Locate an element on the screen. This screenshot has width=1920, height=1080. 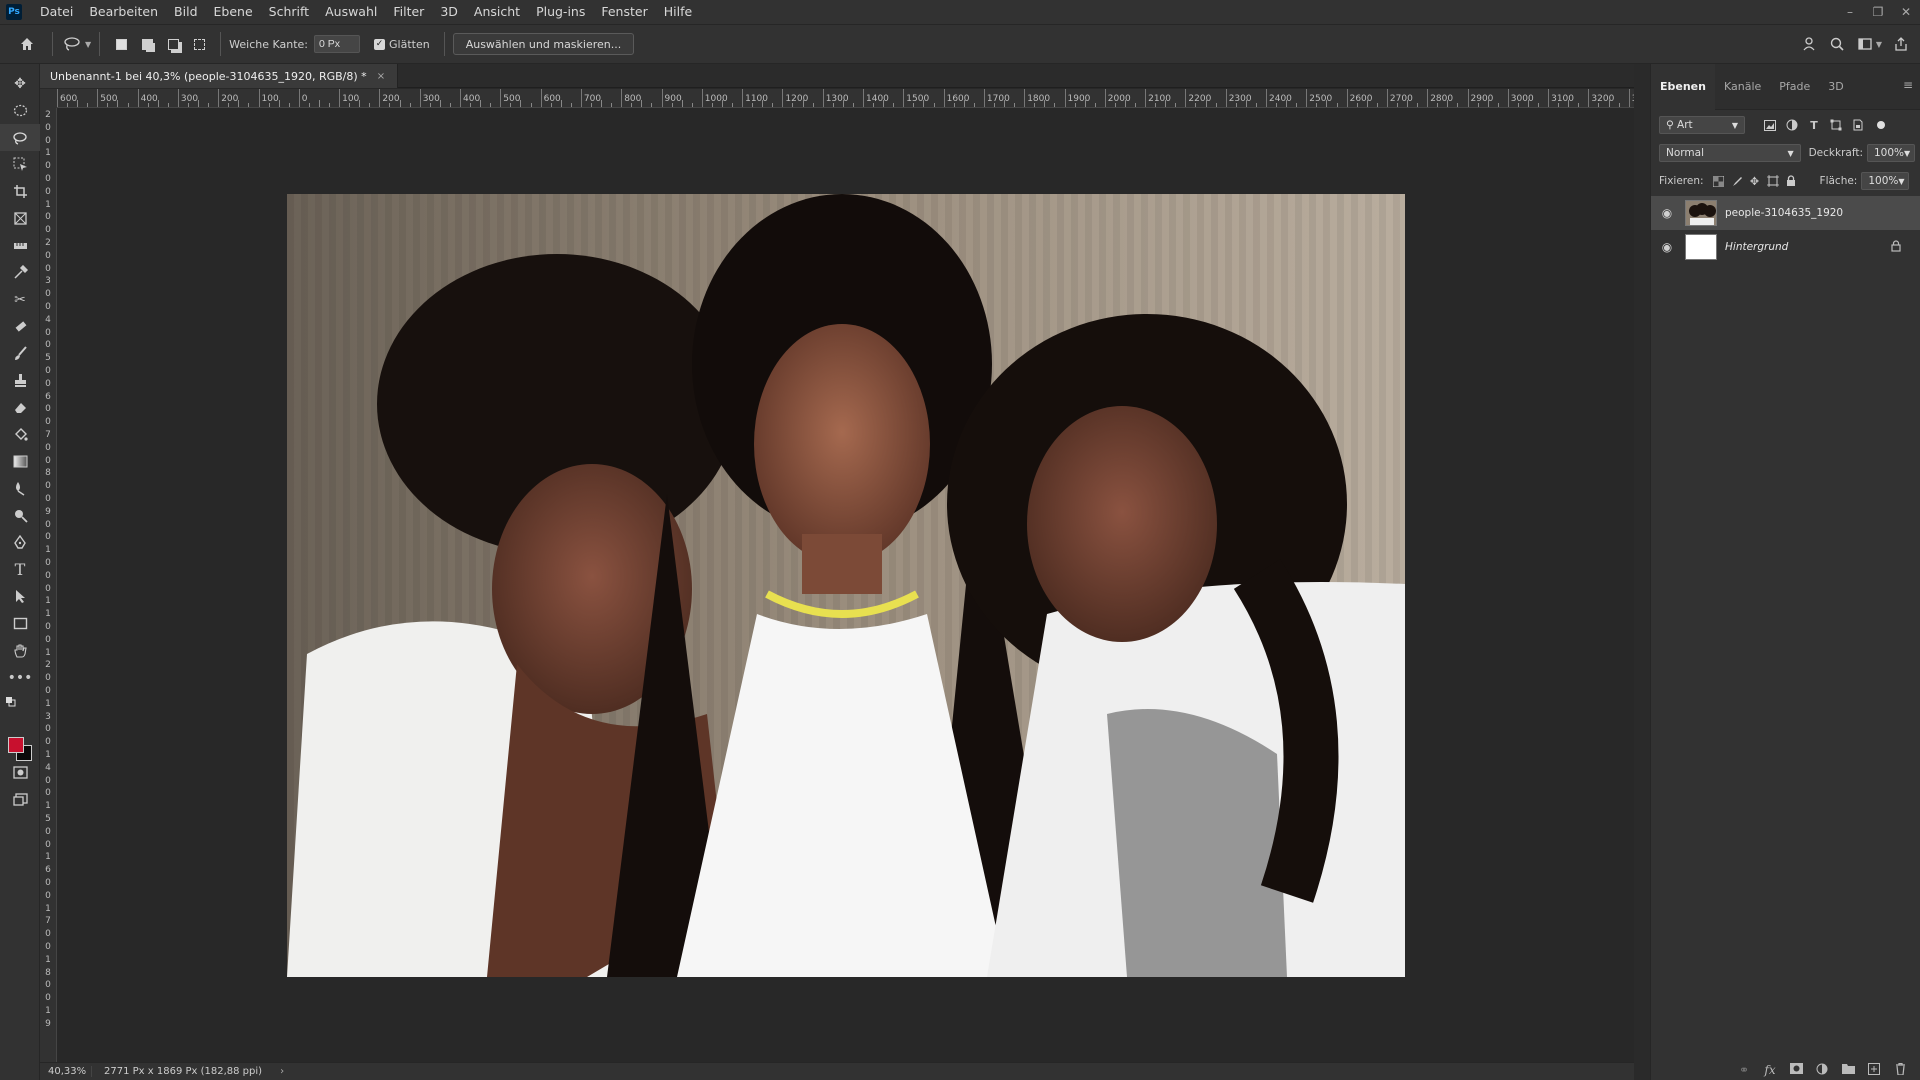
menu-3d: 3D is located at coordinates (449, 12).